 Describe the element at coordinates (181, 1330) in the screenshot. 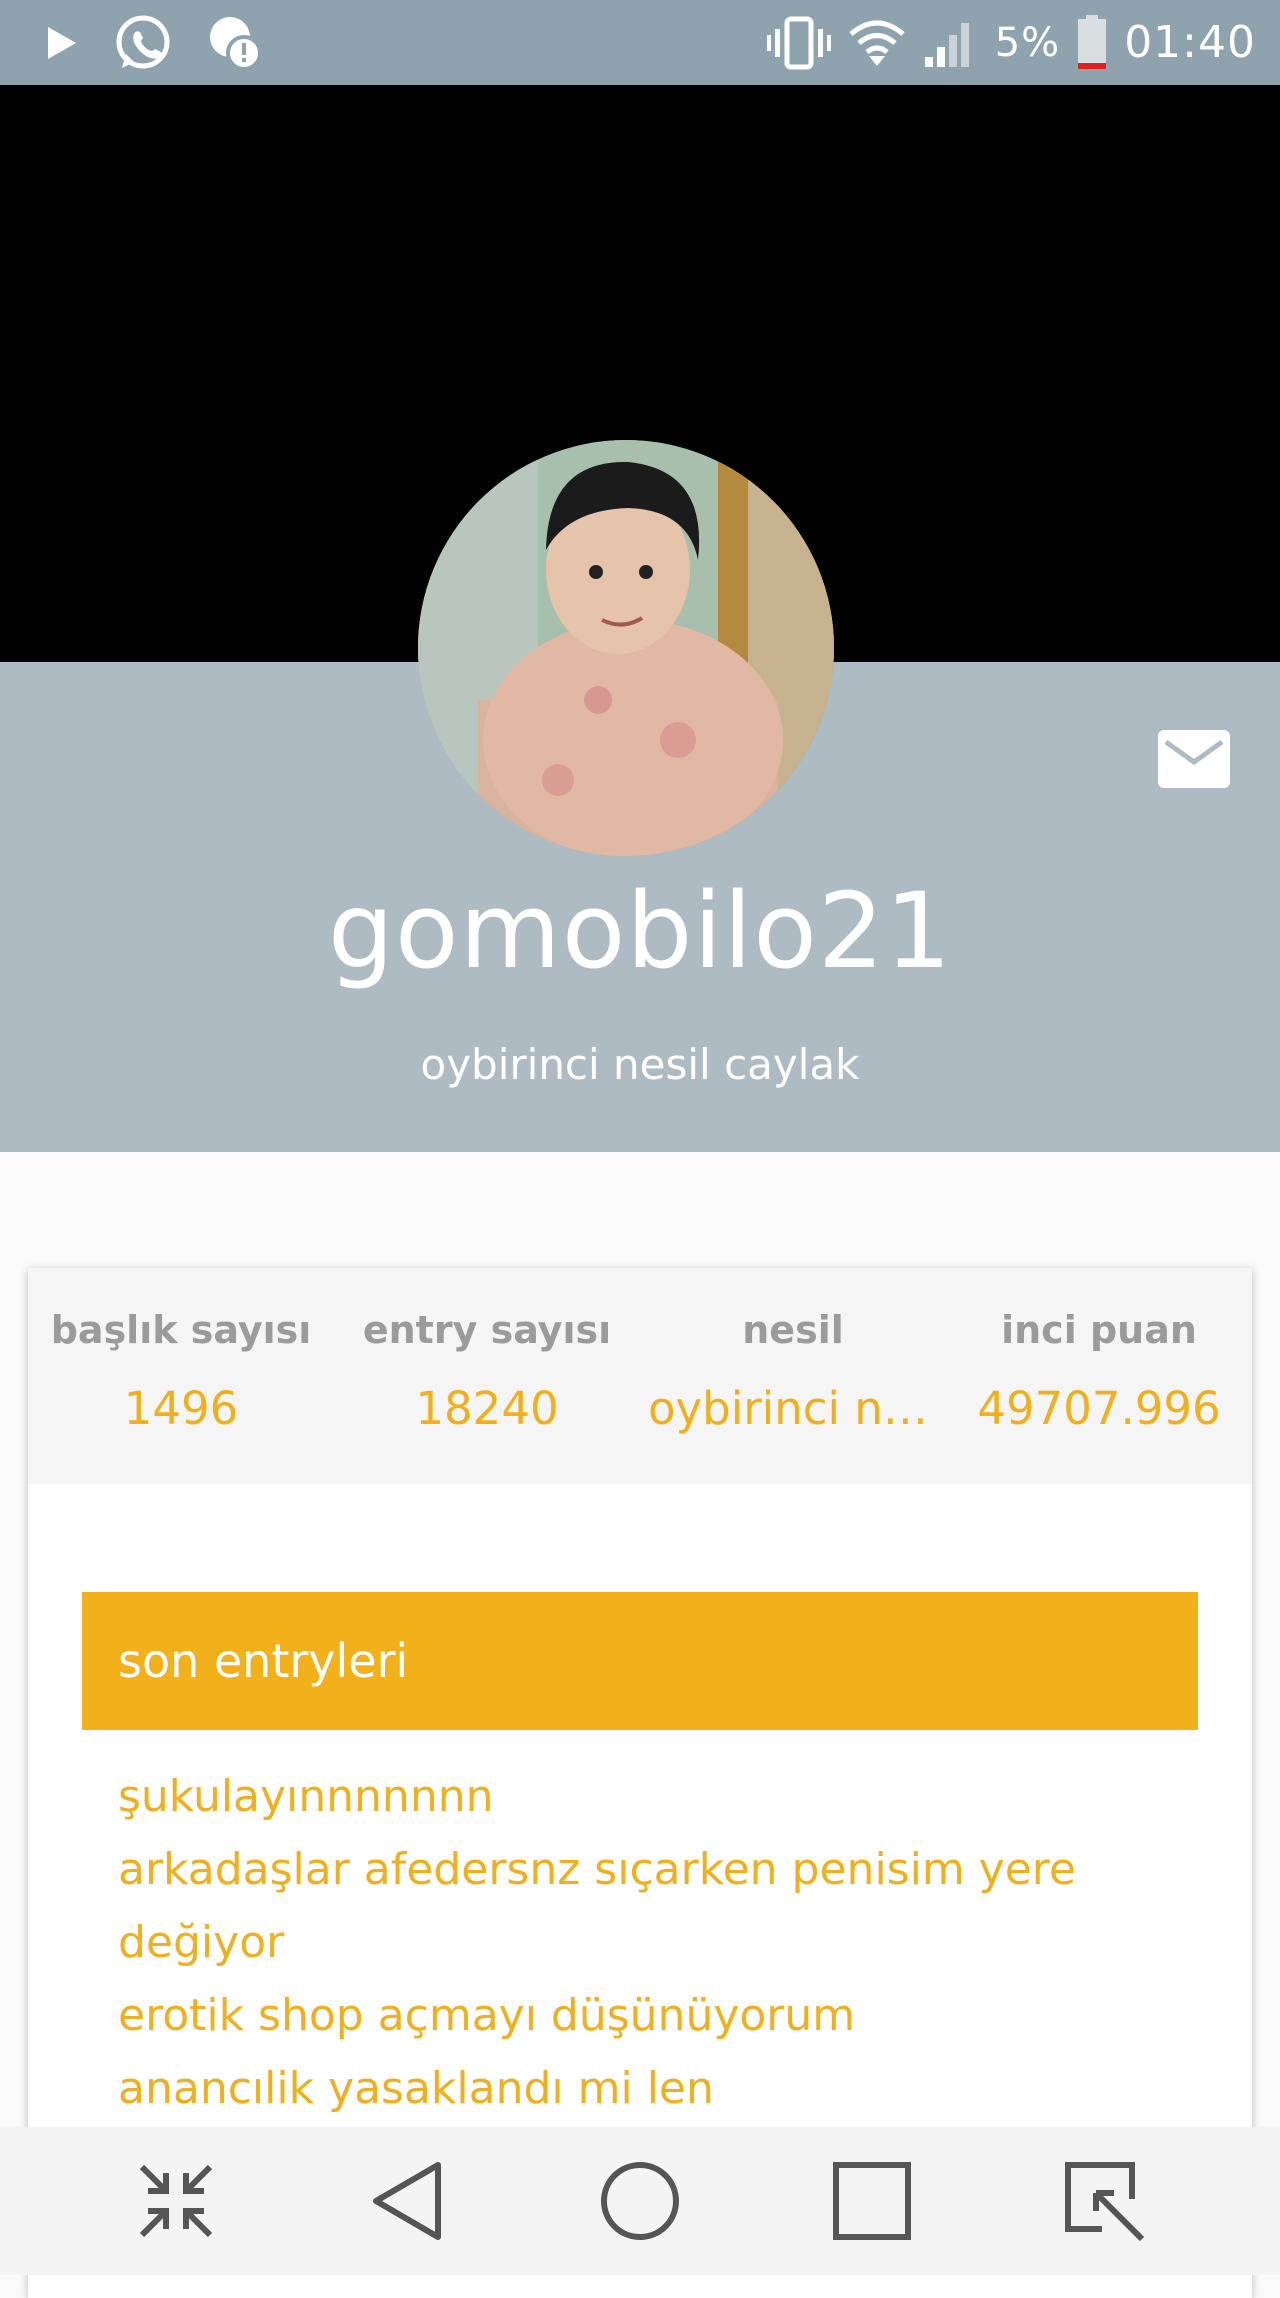

I see `stat-label: başlık sayısı` at that location.